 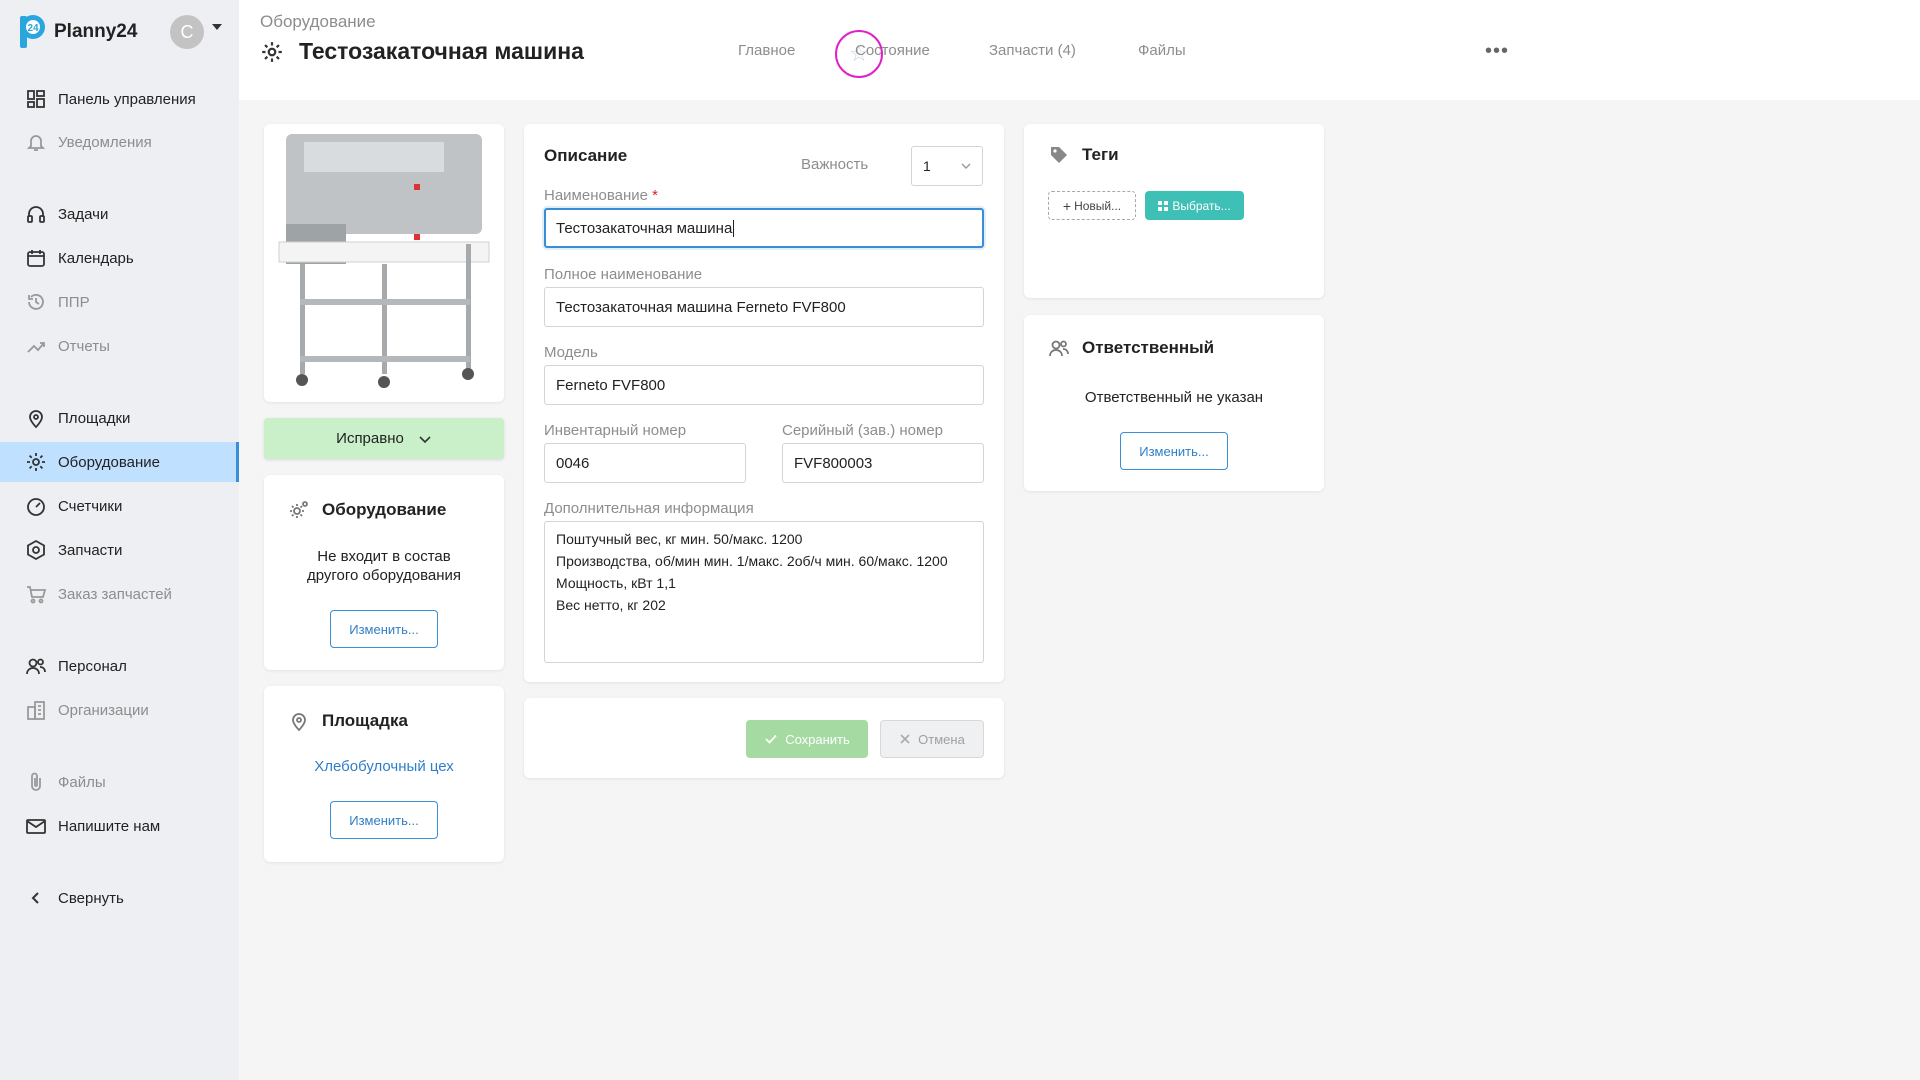 What do you see at coordinates (623, 274) in the screenshot?
I see `full-name-label: Полное наименование` at bounding box center [623, 274].